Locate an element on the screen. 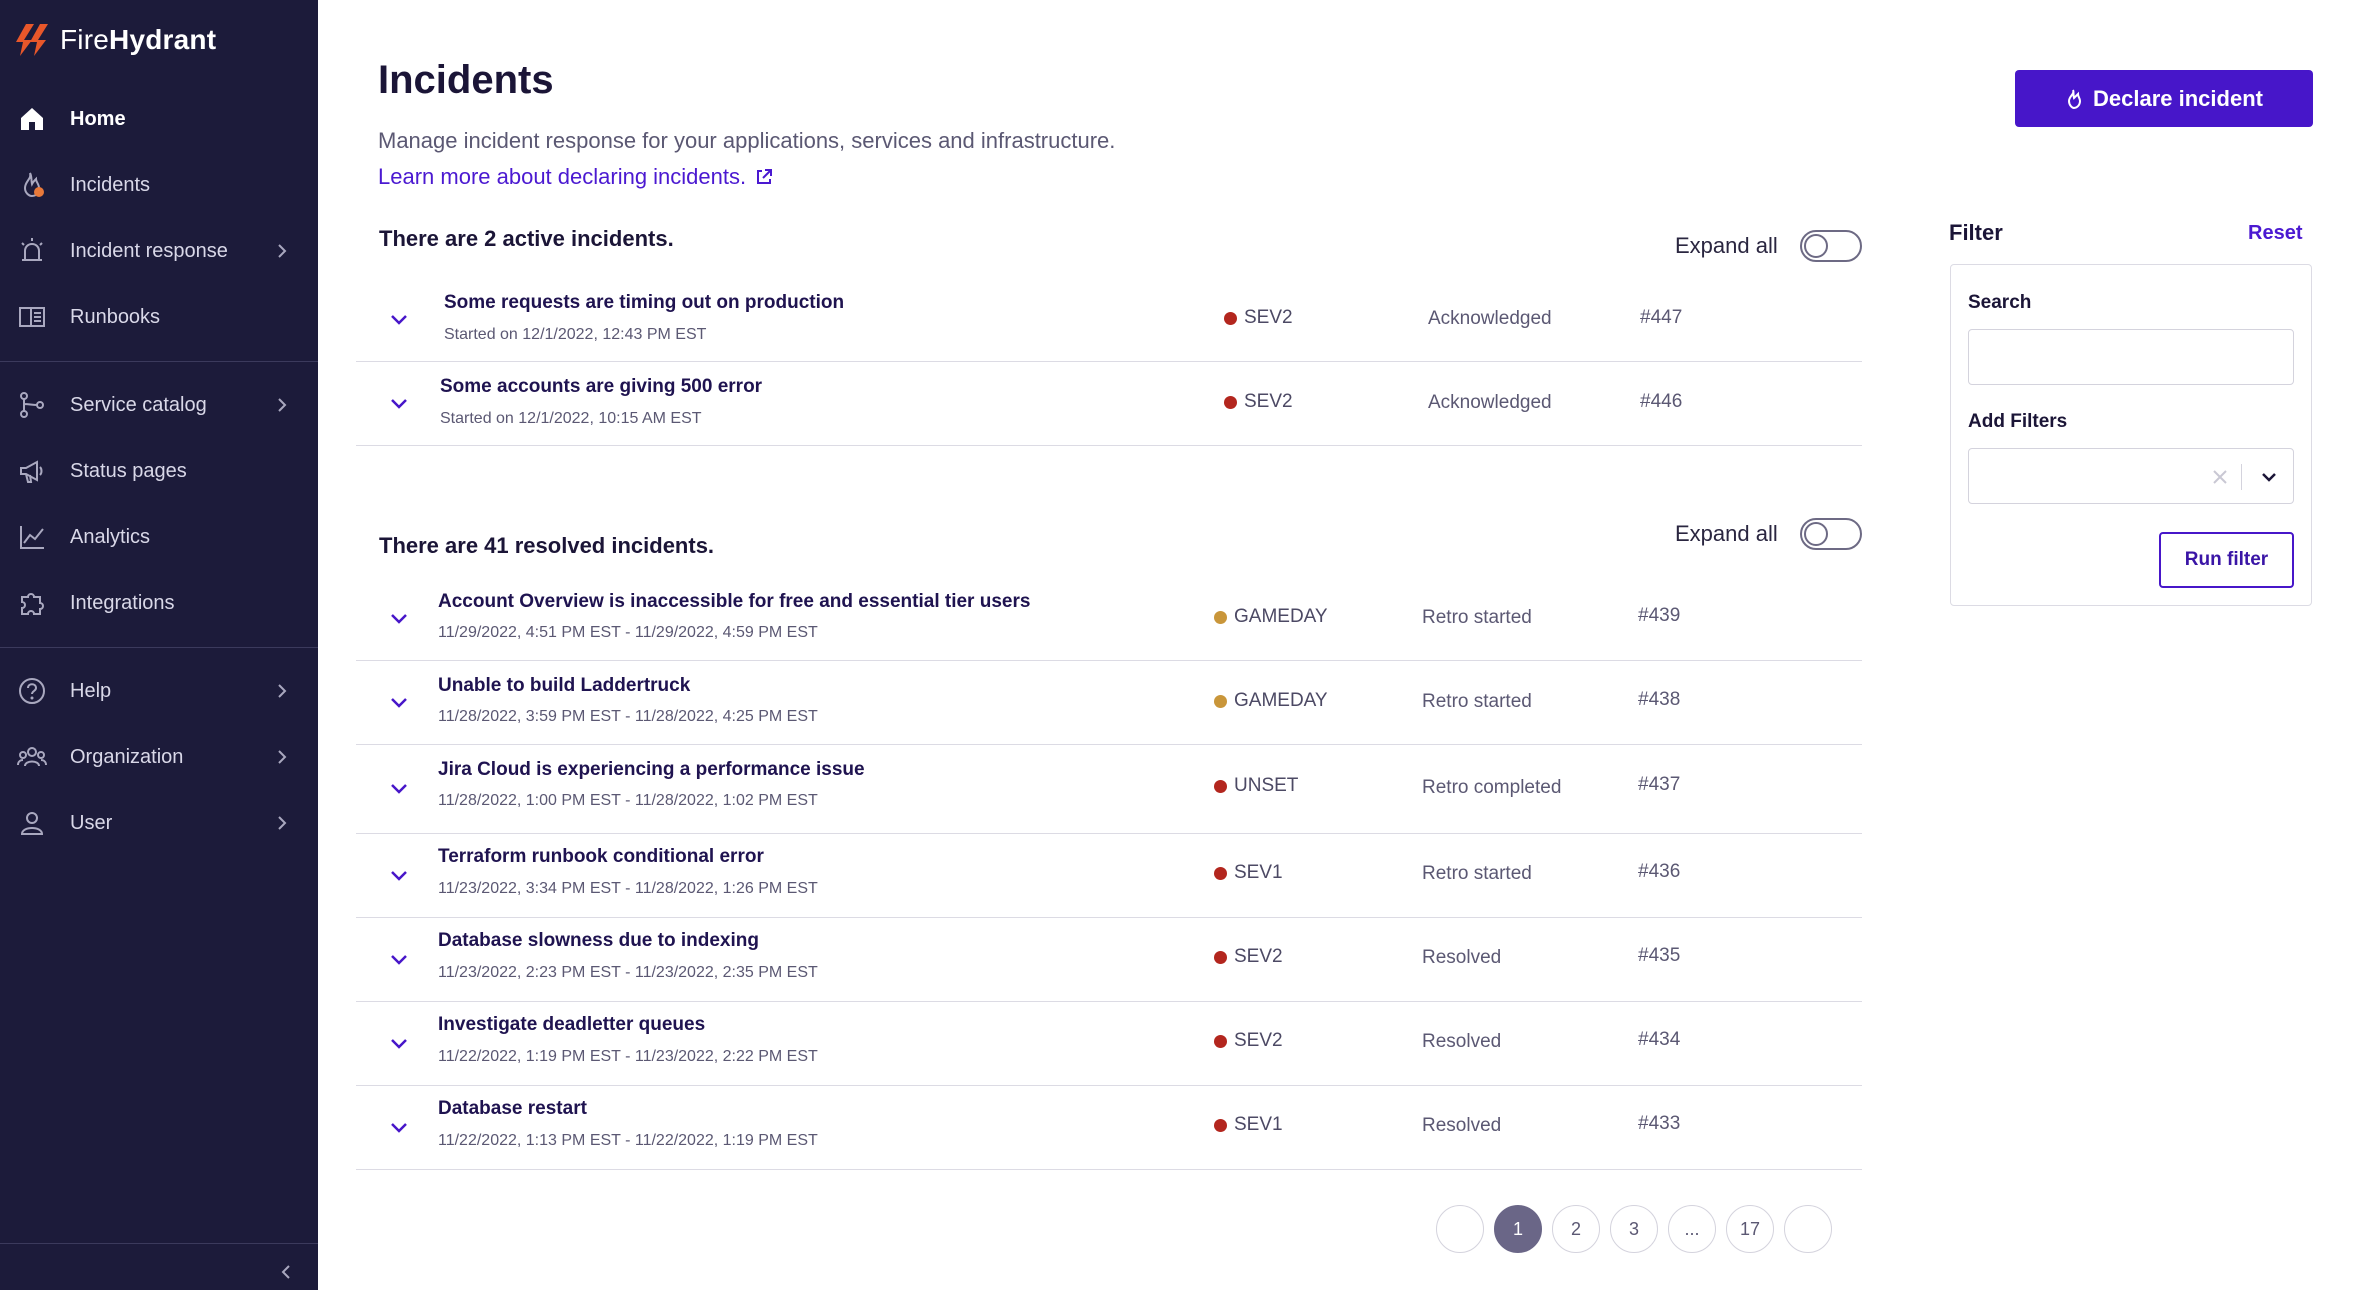 This screenshot has height=1290, width=2362. service-icon is located at coordinates (32, 405).